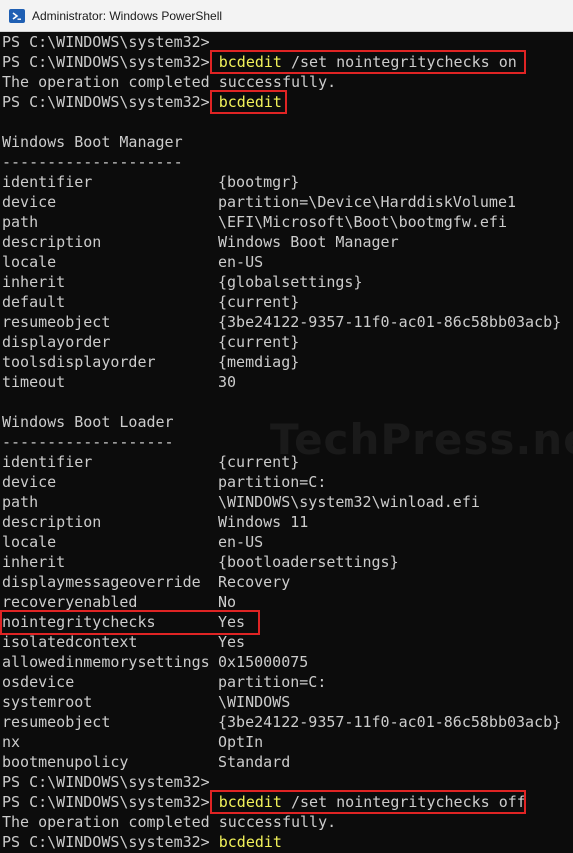  Describe the element at coordinates (367, 202) in the screenshot. I see `entry-value: partition=\Device\HarddiskVolume1` at that location.